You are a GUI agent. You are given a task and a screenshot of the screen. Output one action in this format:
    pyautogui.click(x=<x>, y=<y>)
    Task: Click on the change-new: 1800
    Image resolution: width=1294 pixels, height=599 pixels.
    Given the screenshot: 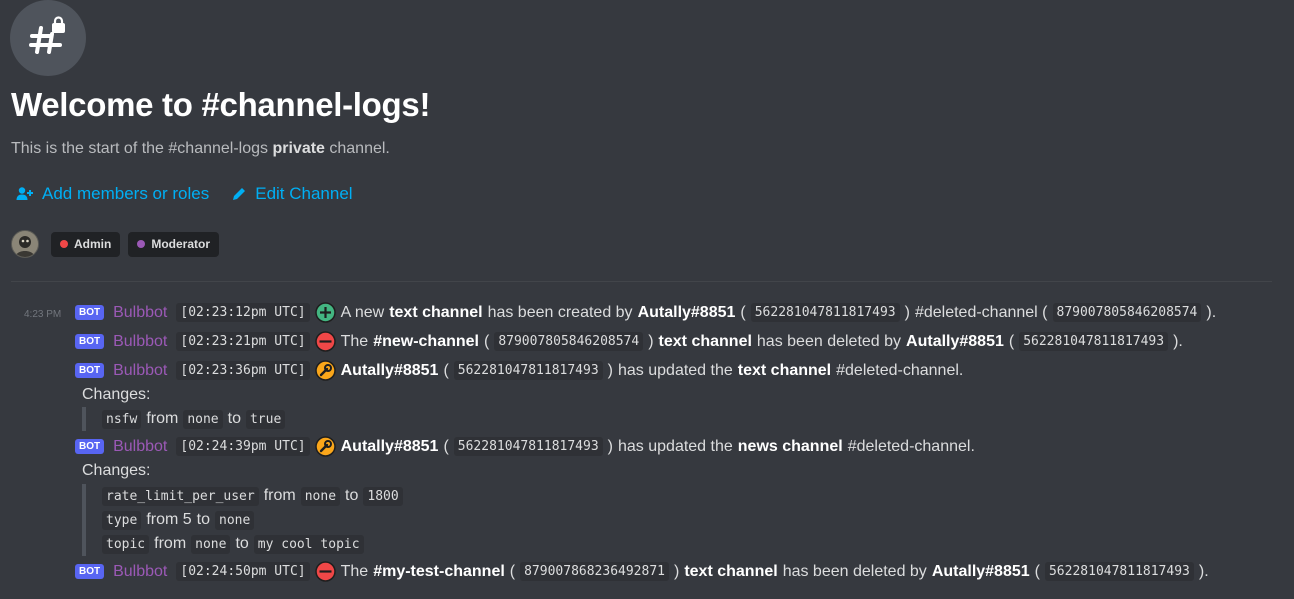 What is the action you would take?
    pyautogui.click(x=383, y=496)
    